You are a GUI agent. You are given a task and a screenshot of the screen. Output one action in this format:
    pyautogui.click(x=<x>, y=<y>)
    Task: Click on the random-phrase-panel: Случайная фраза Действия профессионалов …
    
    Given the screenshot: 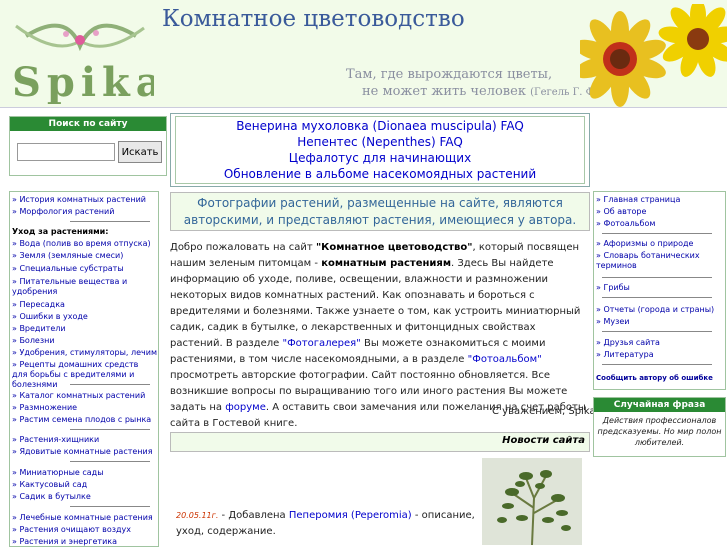 What is the action you would take?
    pyautogui.click(x=659, y=427)
    